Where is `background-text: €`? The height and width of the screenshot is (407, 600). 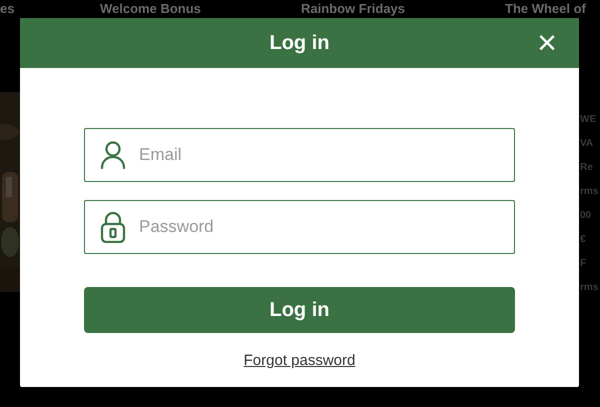 background-text: € is located at coordinates (583, 240).